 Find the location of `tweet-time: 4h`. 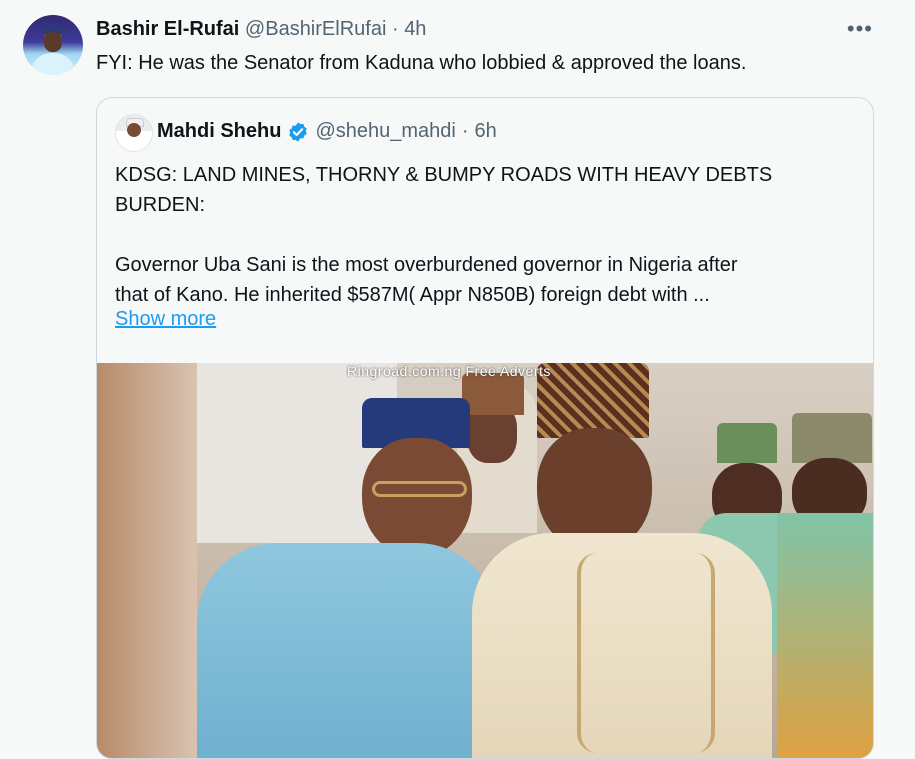

tweet-time: 4h is located at coordinates (415, 29).